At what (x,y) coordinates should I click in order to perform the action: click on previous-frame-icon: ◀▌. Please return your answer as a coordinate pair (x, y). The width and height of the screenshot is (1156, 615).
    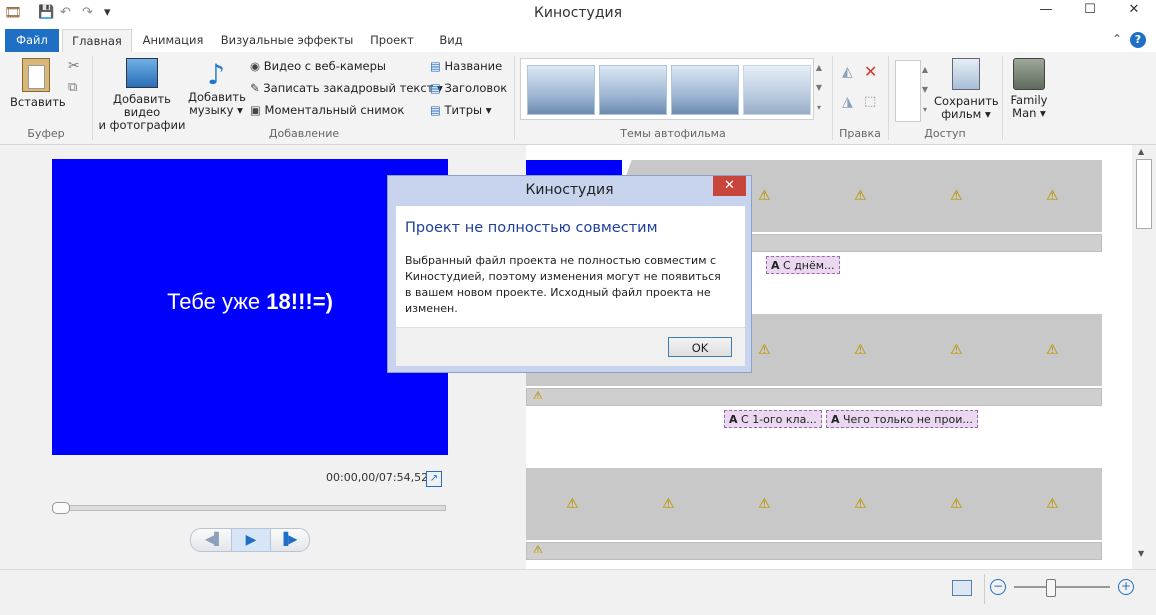
    Looking at the image, I should click on (214, 539).